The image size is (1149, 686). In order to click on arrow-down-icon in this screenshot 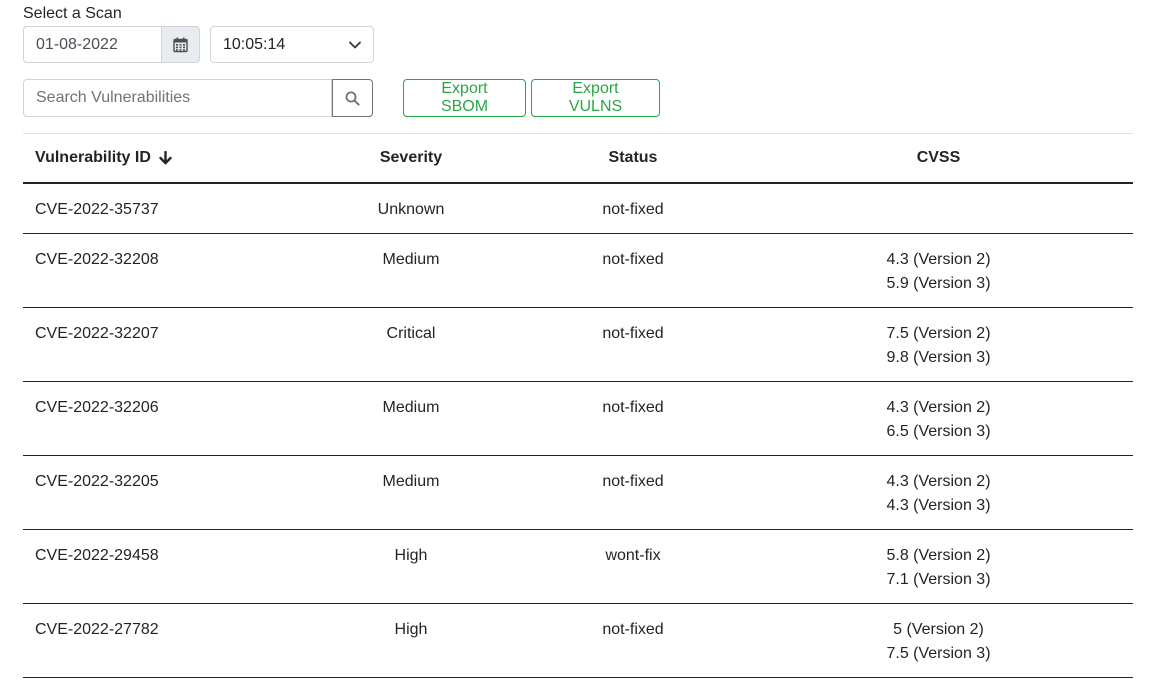, I will do `click(166, 157)`.